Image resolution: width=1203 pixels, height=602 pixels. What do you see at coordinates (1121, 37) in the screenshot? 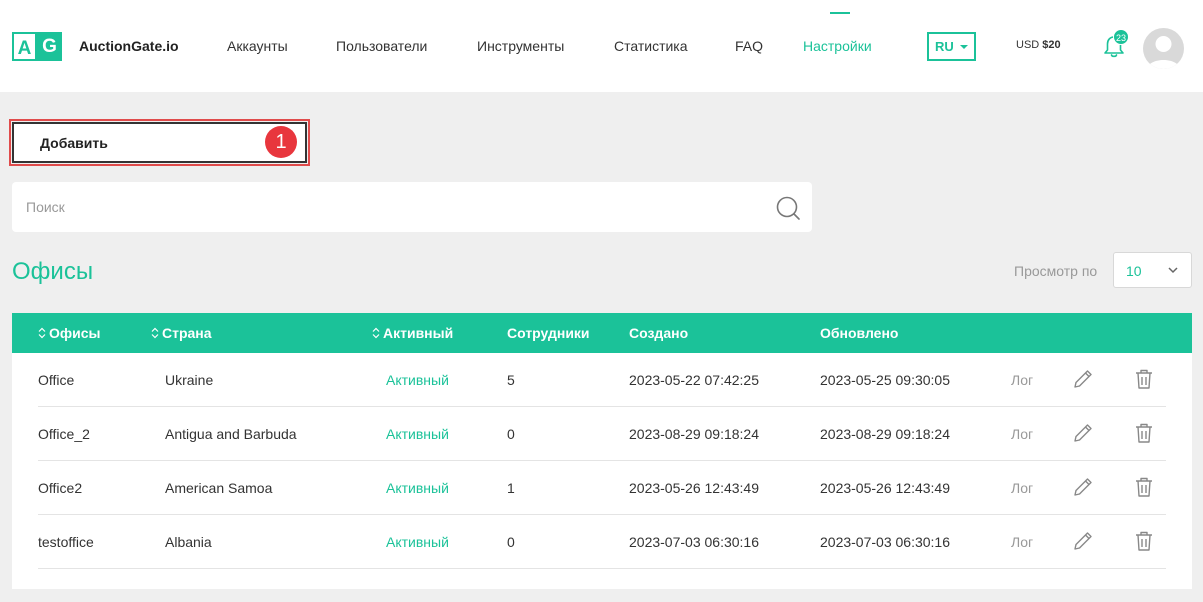
I see `notification-badge: 23` at bounding box center [1121, 37].